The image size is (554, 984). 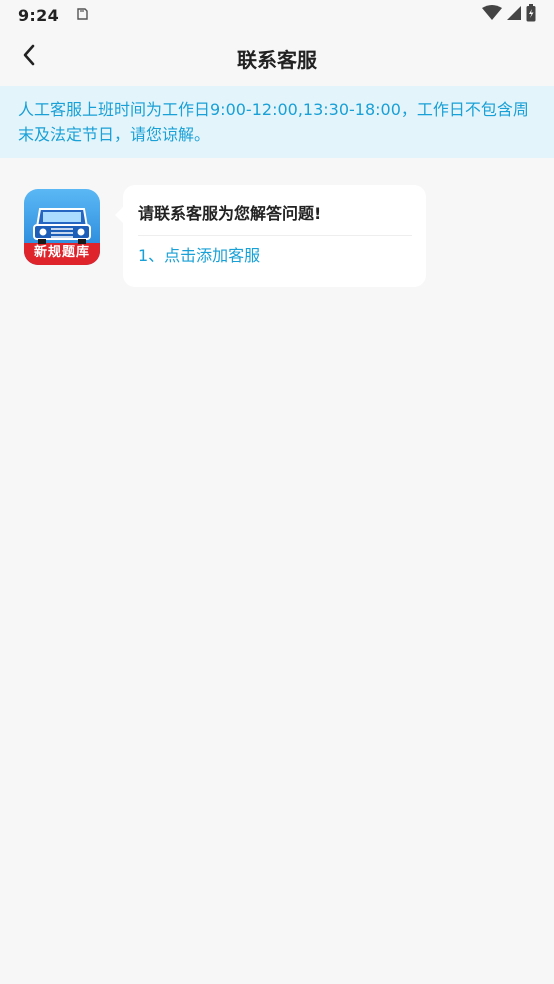 What do you see at coordinates (82, 15) in the screenshot?
I see `storage-icon` at bounding box center [82, 15].